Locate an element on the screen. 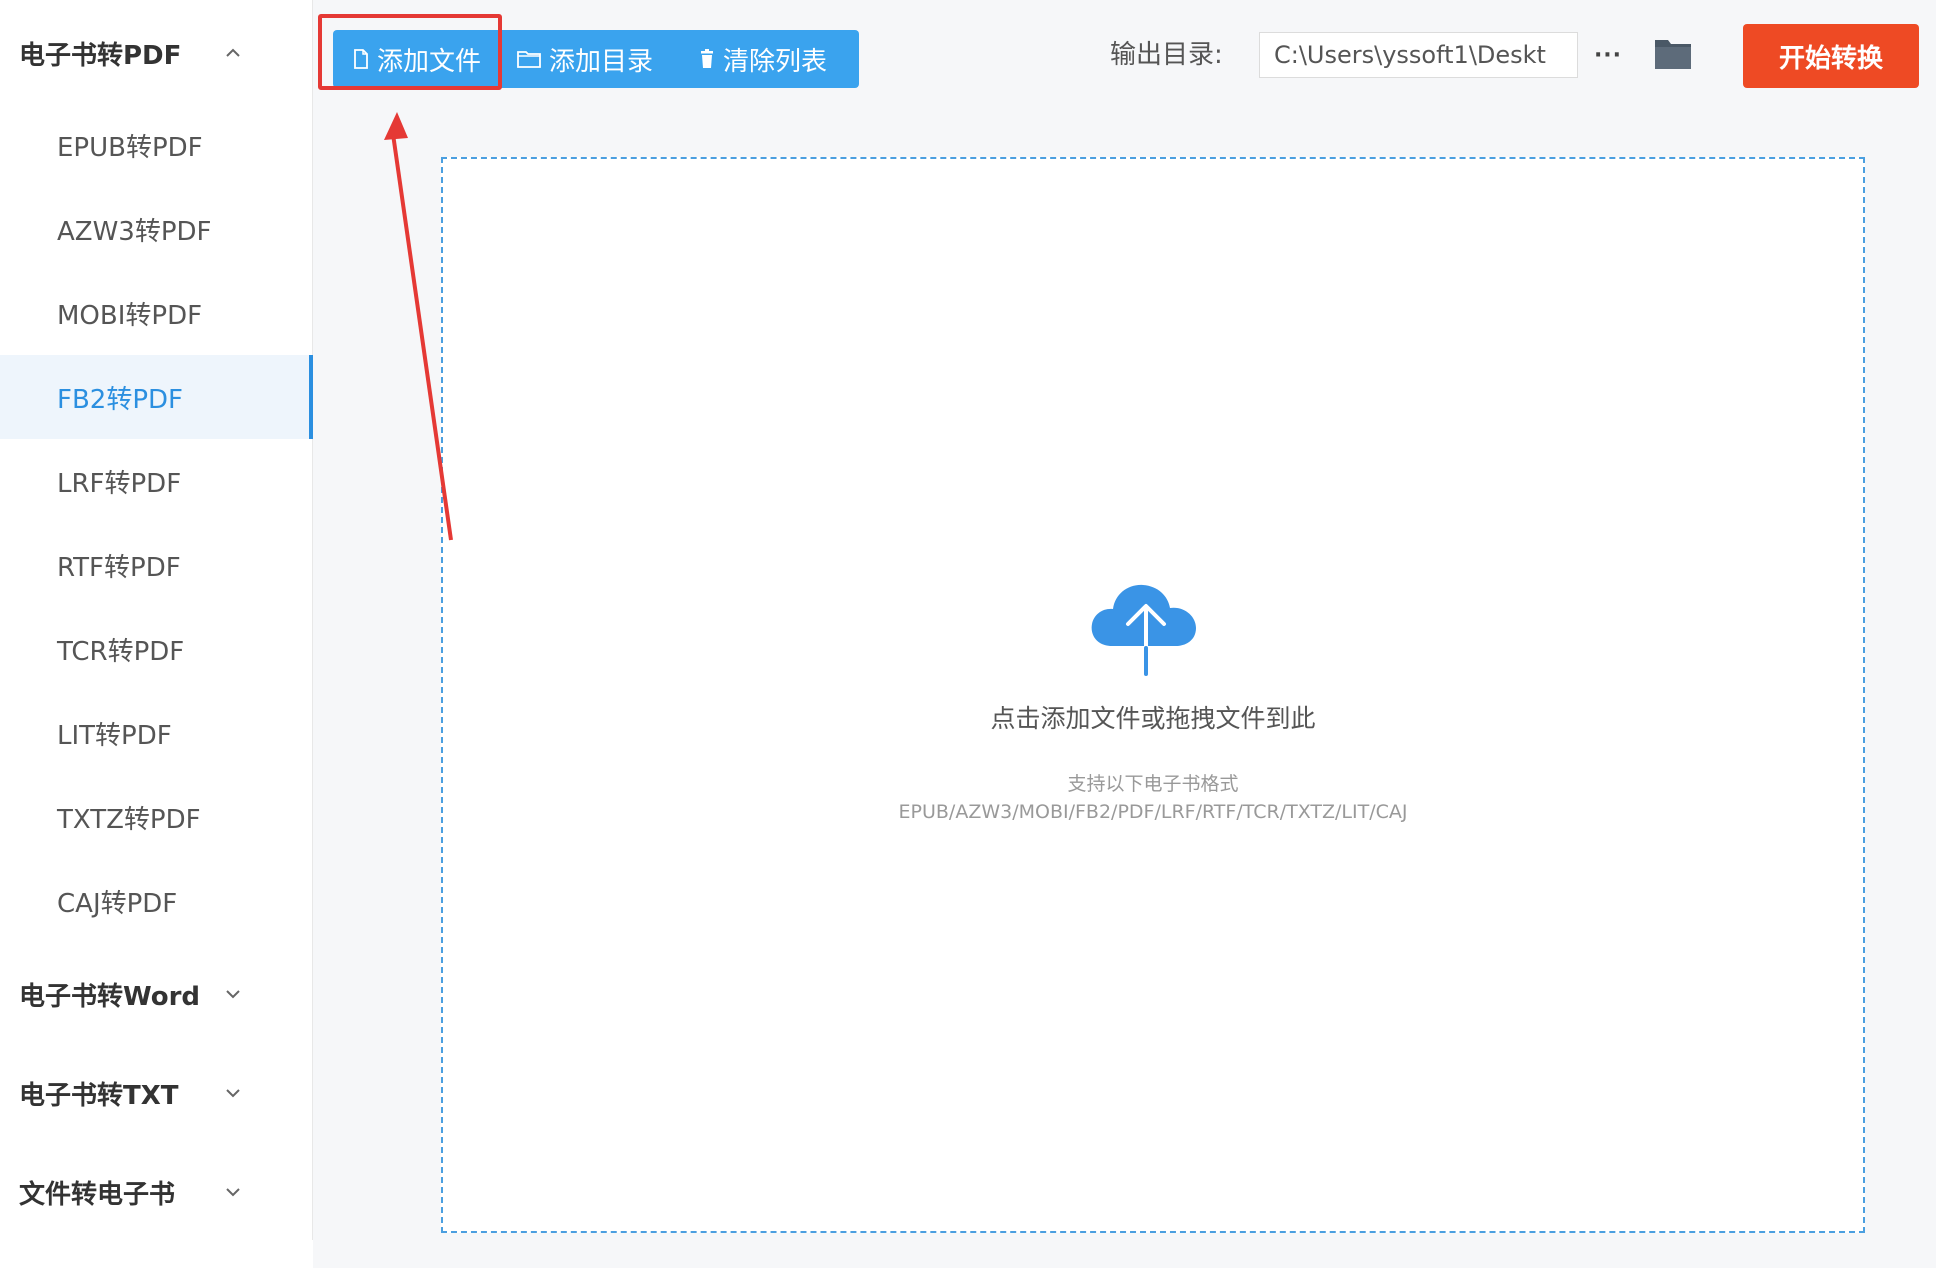 This screenshot has width=1936, height=1268. sidebar-item-fb2-to-pdf: FB2转PDF is located at coordinates (156, 397).